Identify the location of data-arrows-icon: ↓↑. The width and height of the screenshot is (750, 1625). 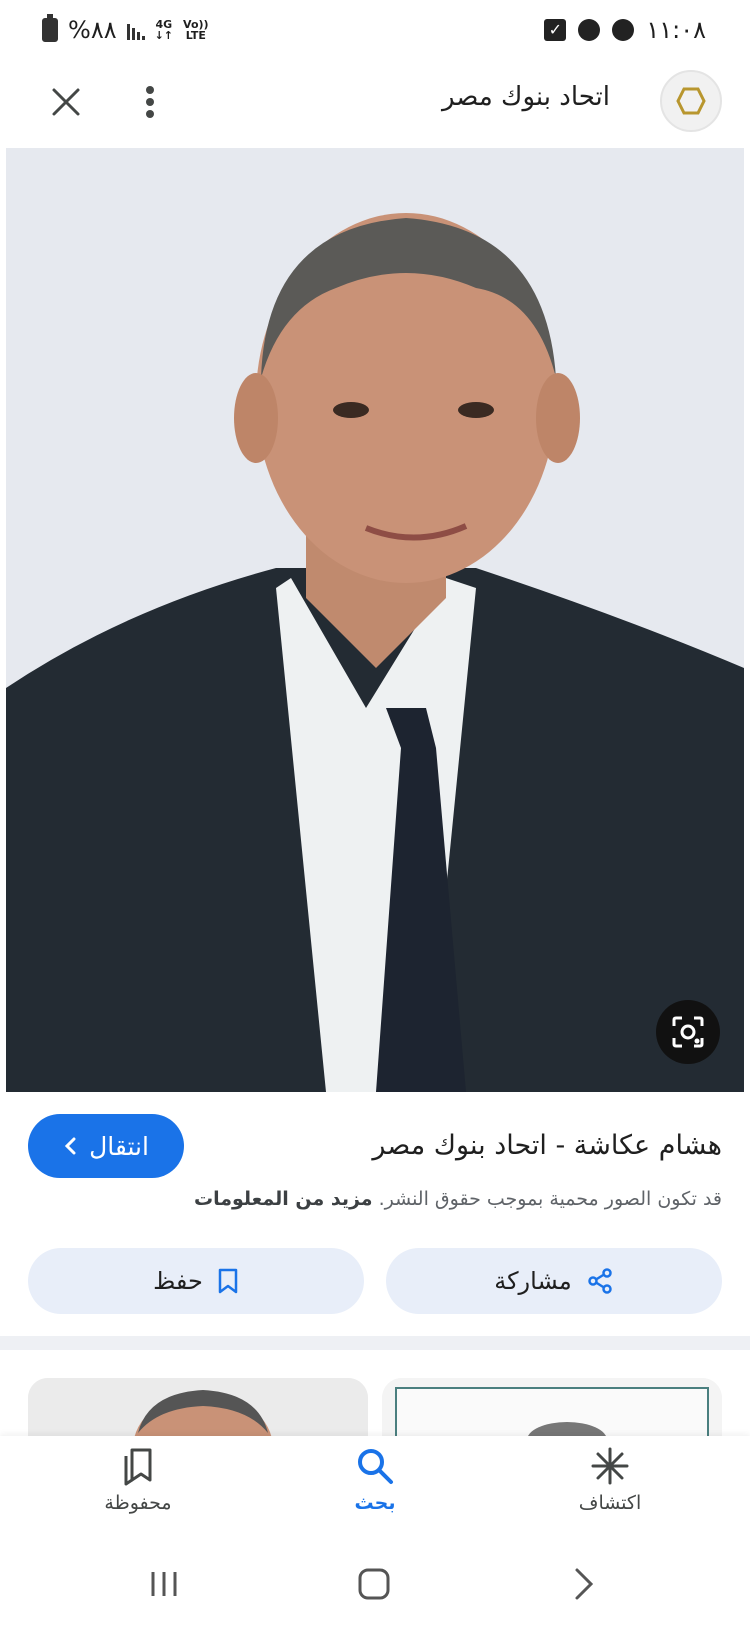
(164, 35).